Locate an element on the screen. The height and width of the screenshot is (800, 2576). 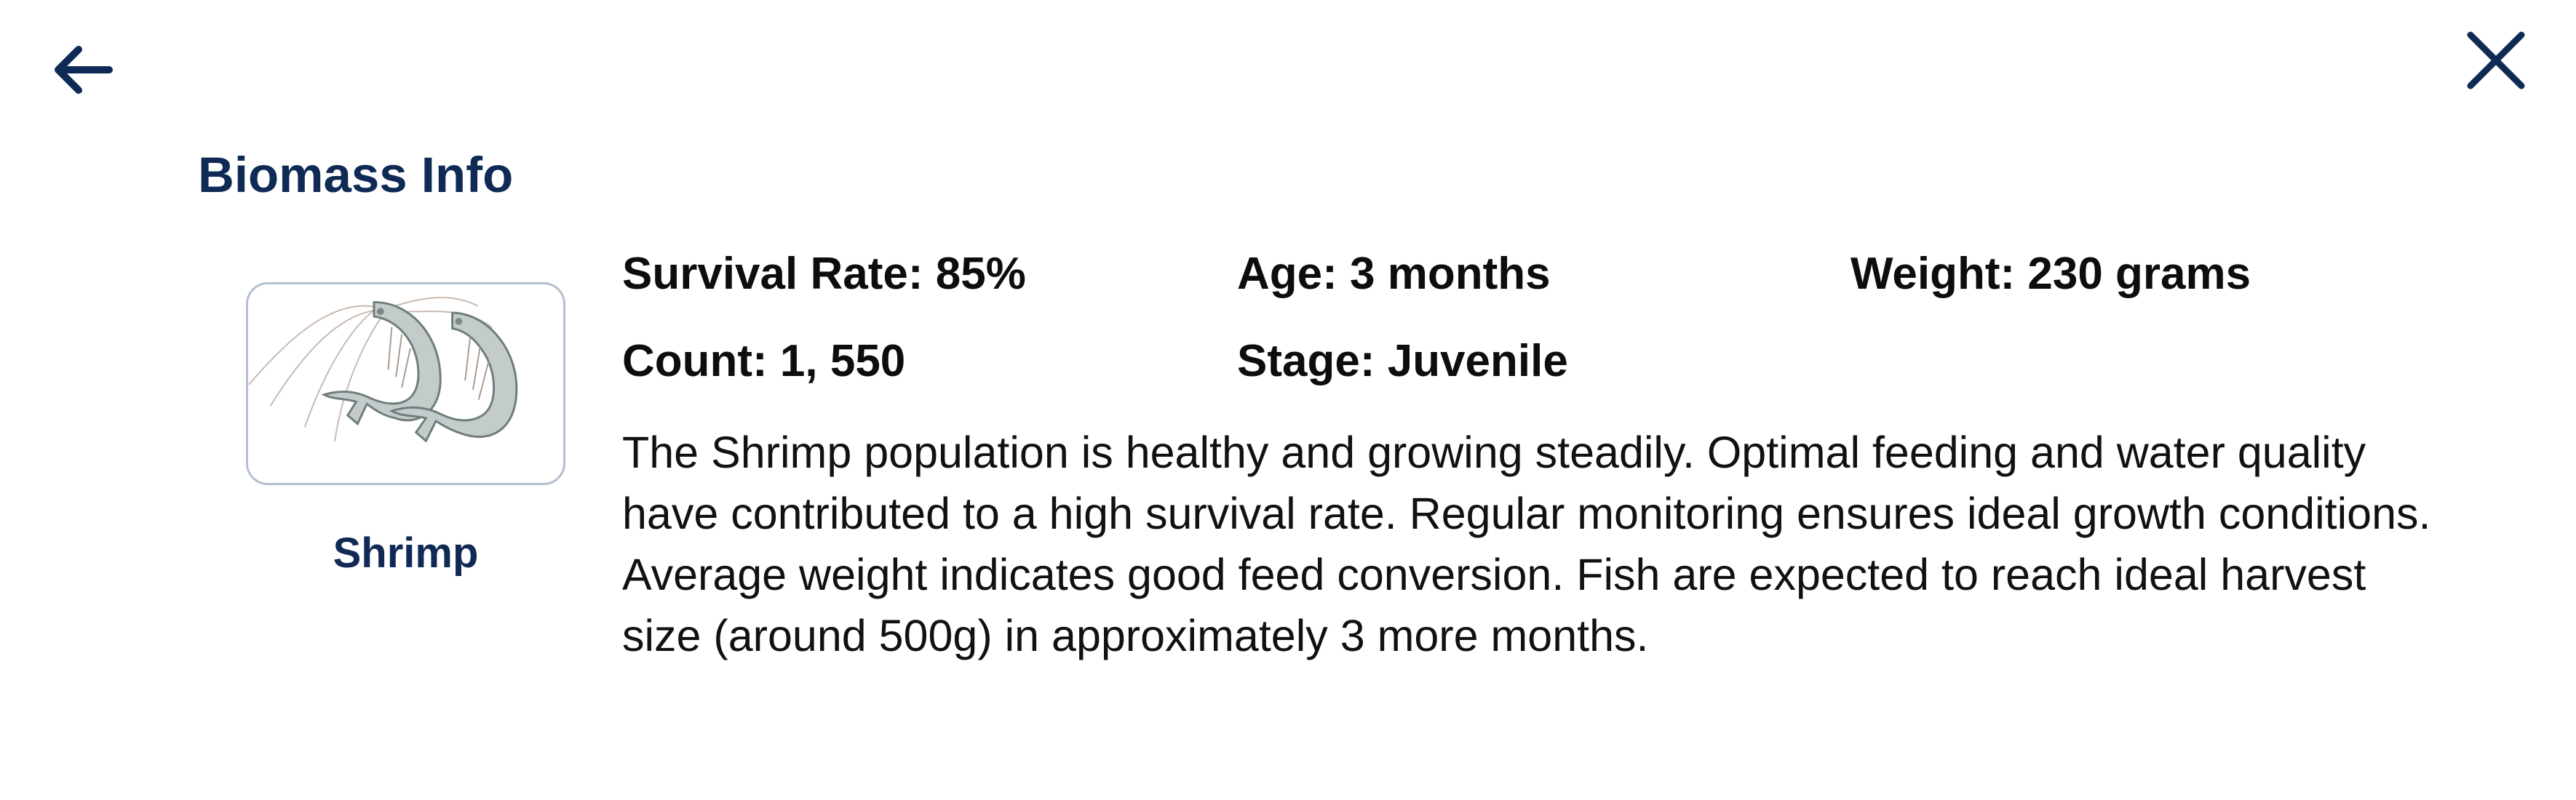
back-button is located at coordinates (84, 71).